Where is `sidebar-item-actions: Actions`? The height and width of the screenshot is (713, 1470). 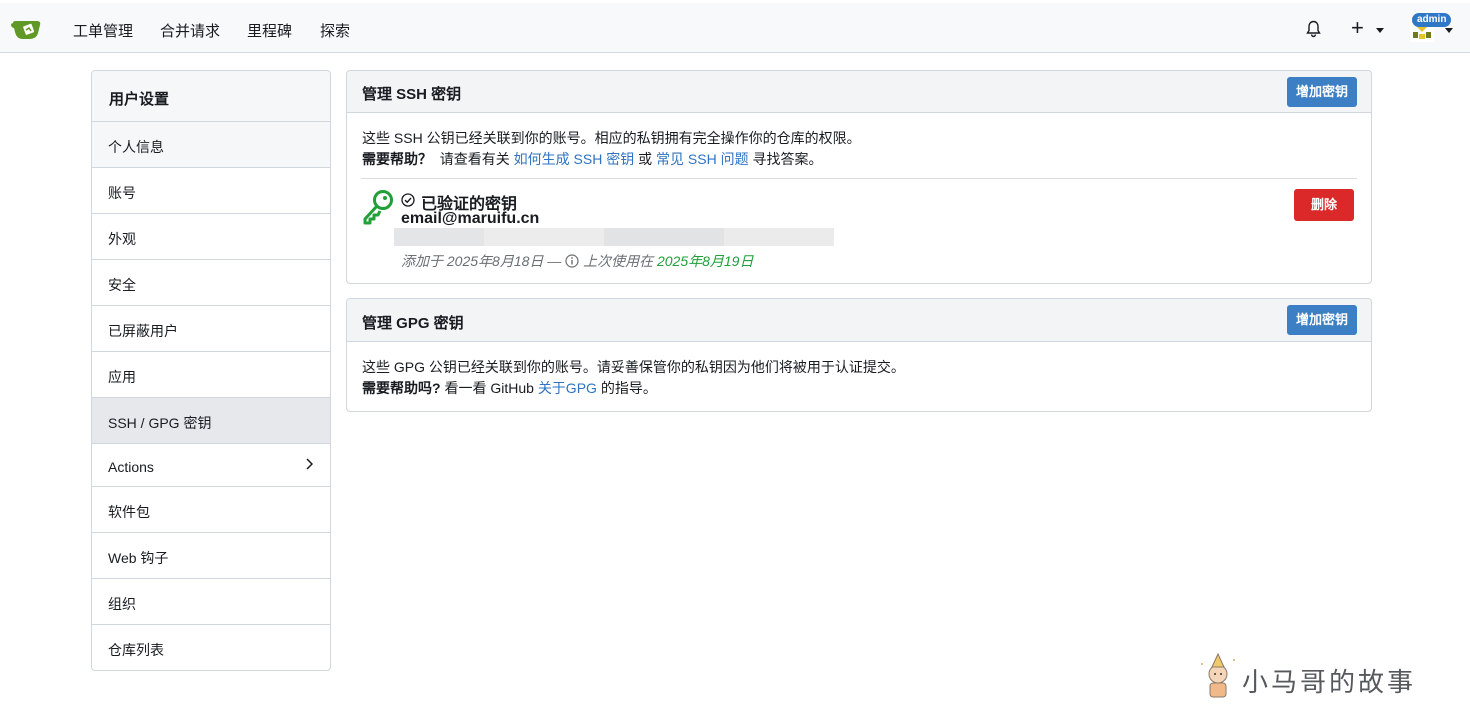 sidebar-item-actions: Actions is located at coordinates (211, 465).